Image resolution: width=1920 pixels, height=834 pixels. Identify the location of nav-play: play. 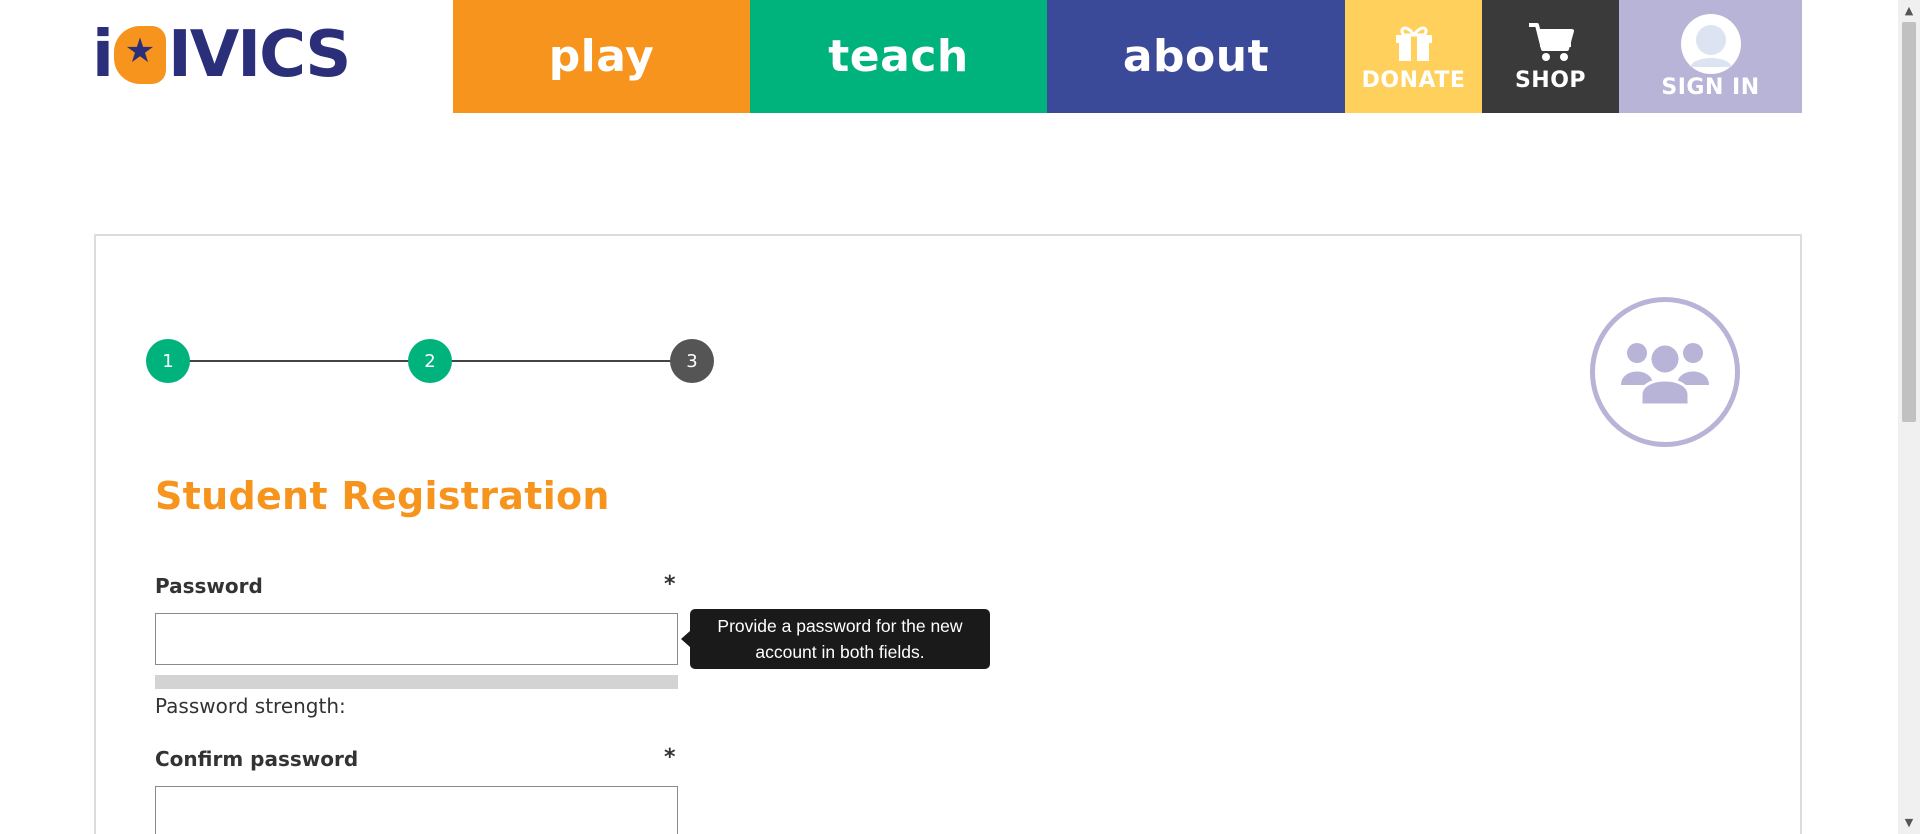
(601, 56).